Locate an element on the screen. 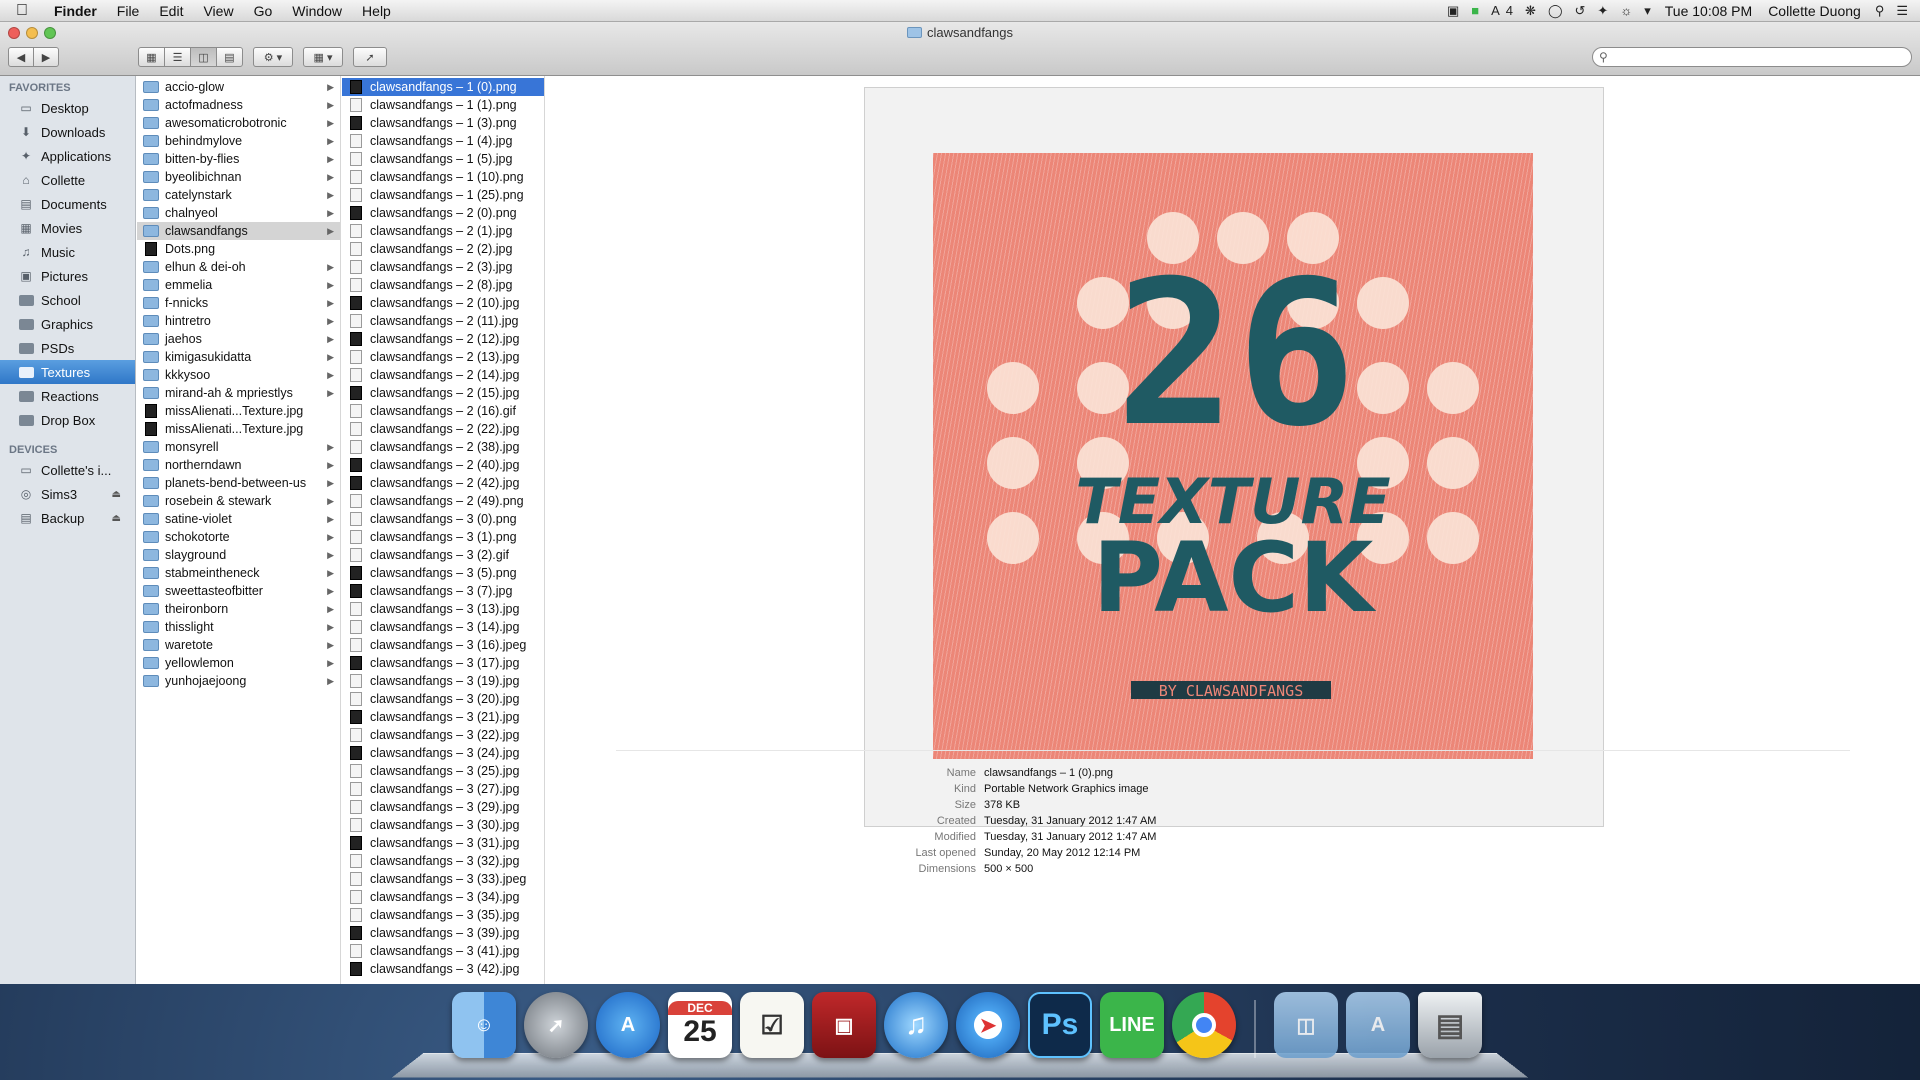 This screenshot has width=1920, height=1080. file-item: clawsandfangs – 3 (22).jpg is located at coordinates (443, 735).